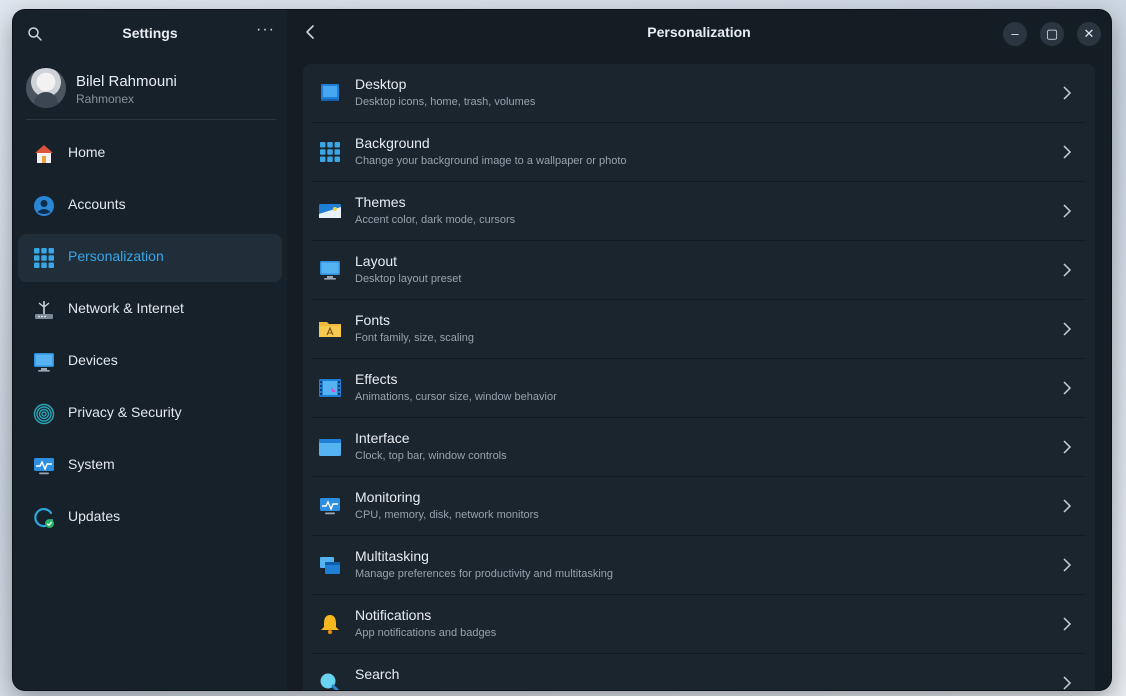  I want to click on monitoring-icon, so click(330, 506).